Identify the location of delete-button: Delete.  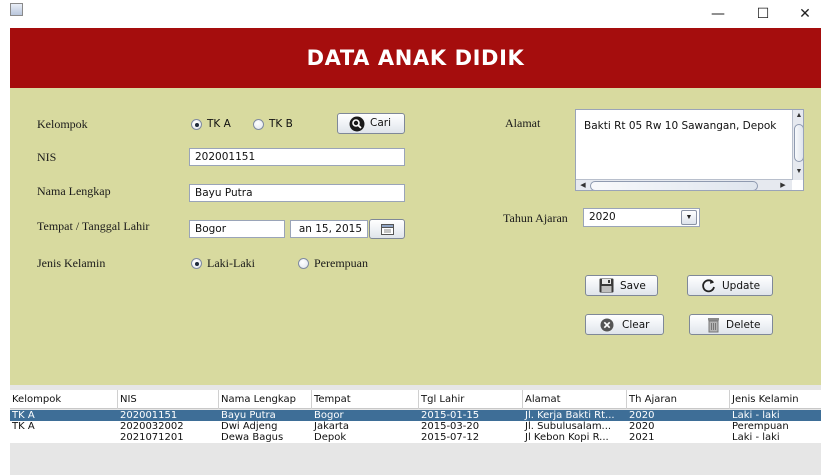
(731, 324).